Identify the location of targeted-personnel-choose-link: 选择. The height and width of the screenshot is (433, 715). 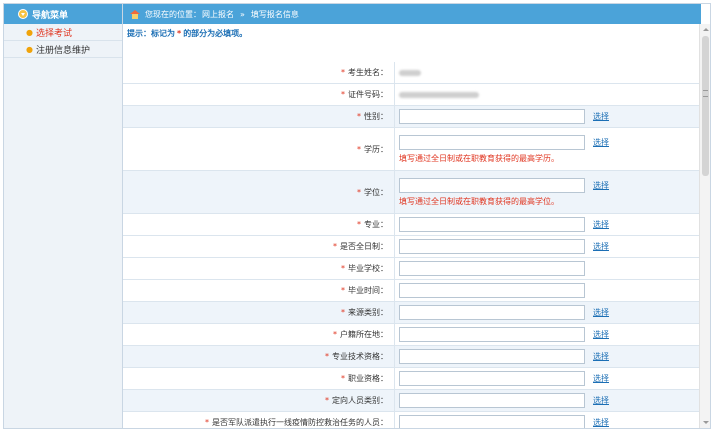
(601, 400).